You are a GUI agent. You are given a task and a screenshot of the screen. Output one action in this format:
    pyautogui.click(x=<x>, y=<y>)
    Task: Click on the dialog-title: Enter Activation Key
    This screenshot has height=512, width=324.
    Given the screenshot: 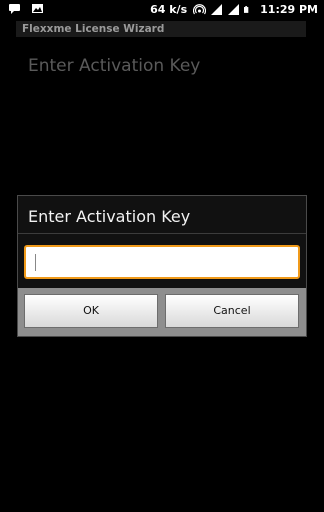 What is the action you would take?
    pyautogui.click(x=109, y=216)
    